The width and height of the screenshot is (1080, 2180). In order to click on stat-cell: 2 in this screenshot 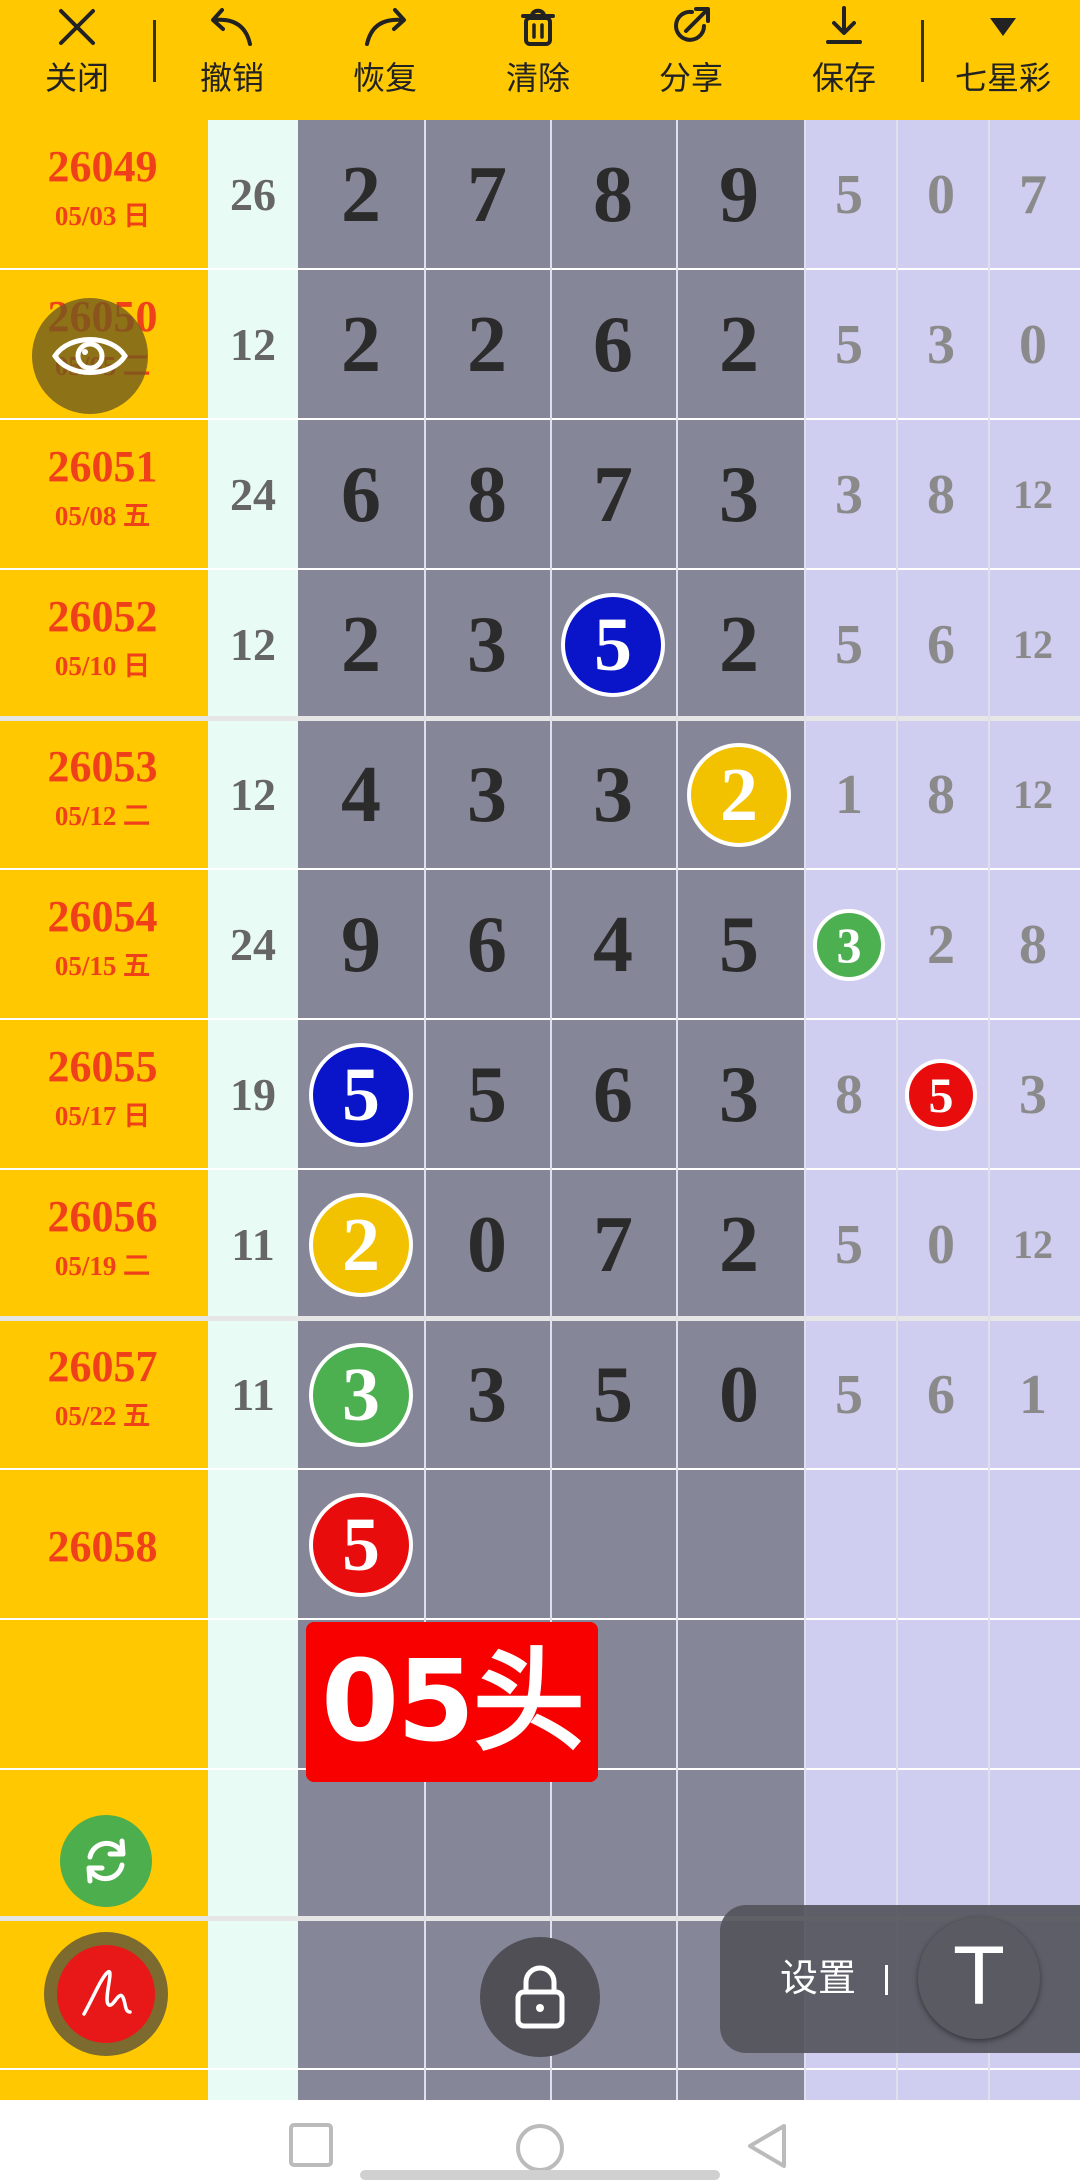, I will do `click(941, 945)`.